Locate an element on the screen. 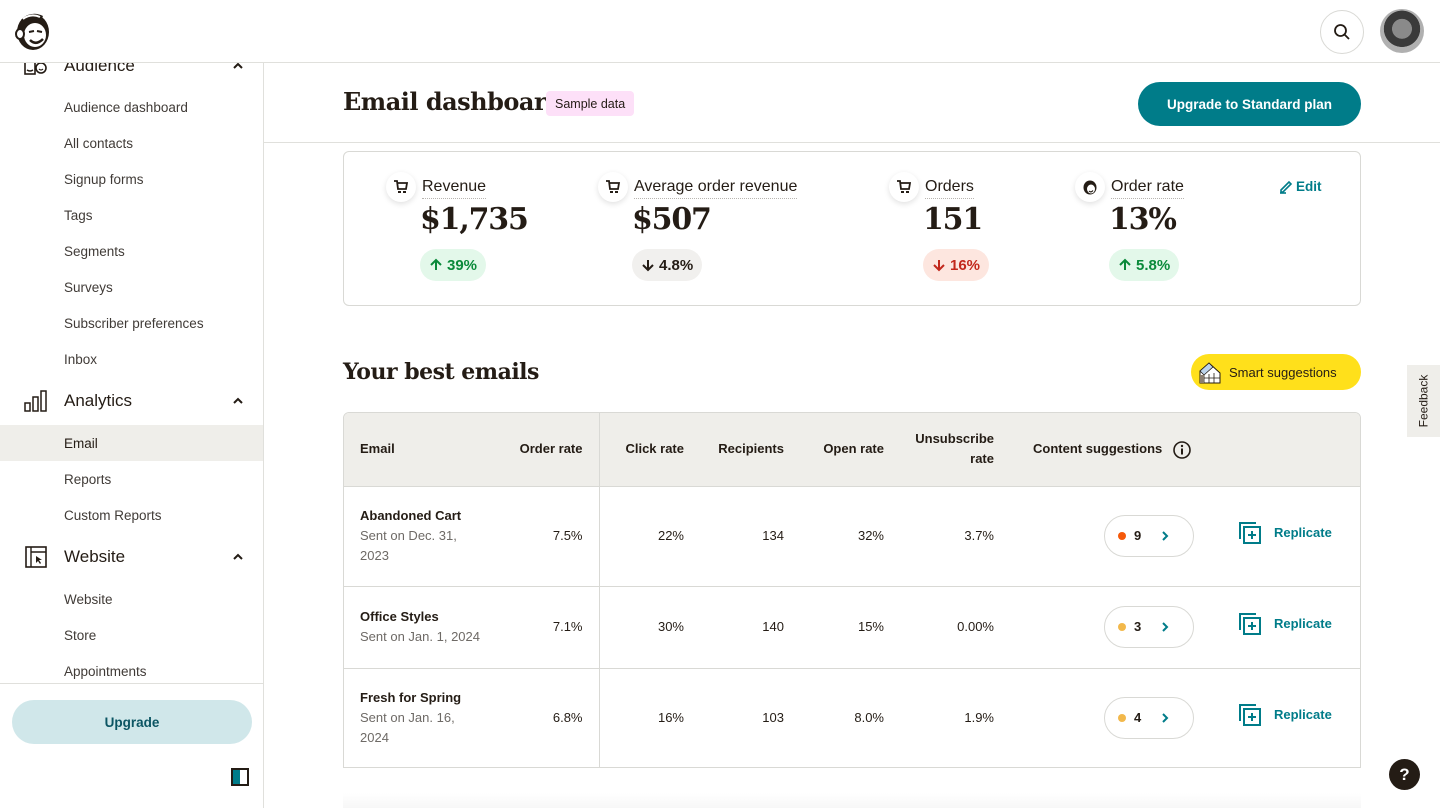 The width and height of the screenshot is (1440, 808). sidebar-item-custom-reports: Custom Reports is located at coordinates (131, 515).